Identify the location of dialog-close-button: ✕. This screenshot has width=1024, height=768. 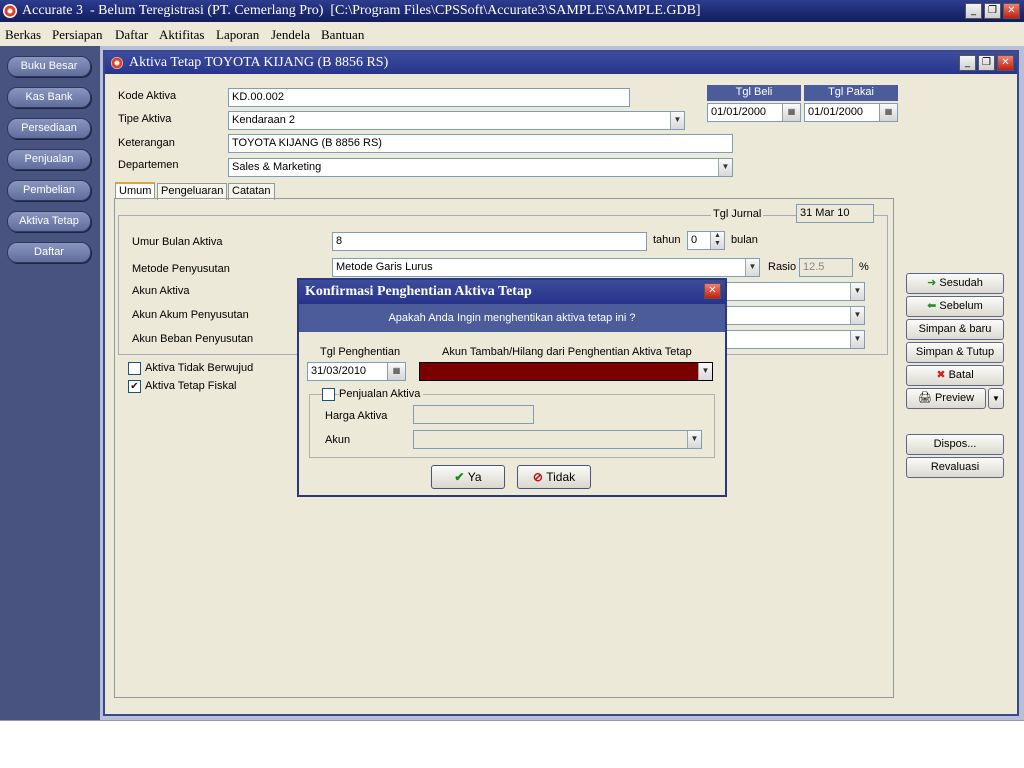
(712, 291).